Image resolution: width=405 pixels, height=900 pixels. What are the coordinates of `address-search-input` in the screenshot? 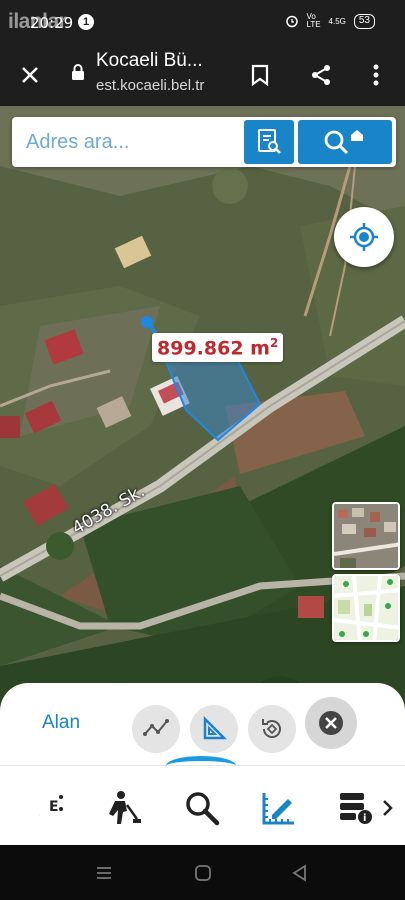 It's located at (136, 142).